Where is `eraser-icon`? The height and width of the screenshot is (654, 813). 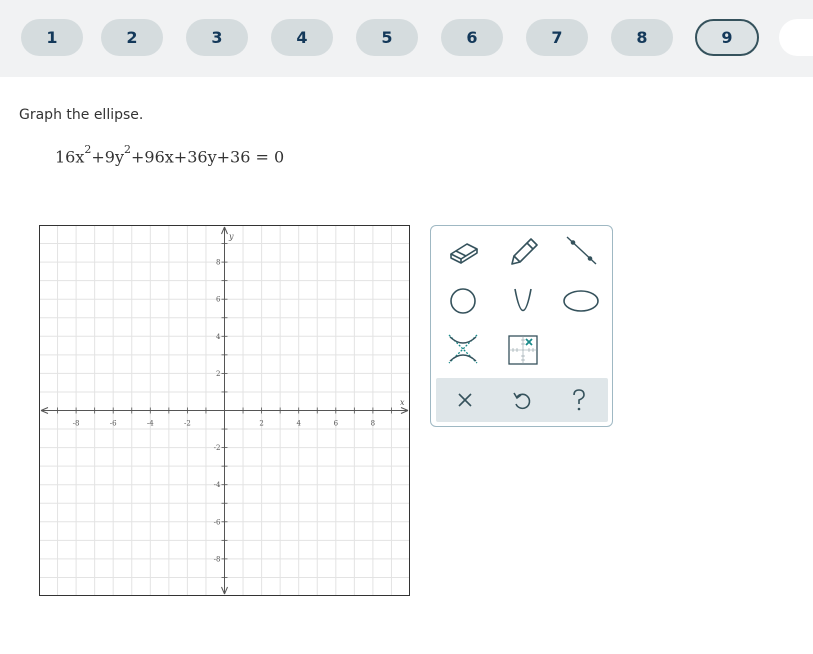
eraser-icon is located at coordinates (464, 253).